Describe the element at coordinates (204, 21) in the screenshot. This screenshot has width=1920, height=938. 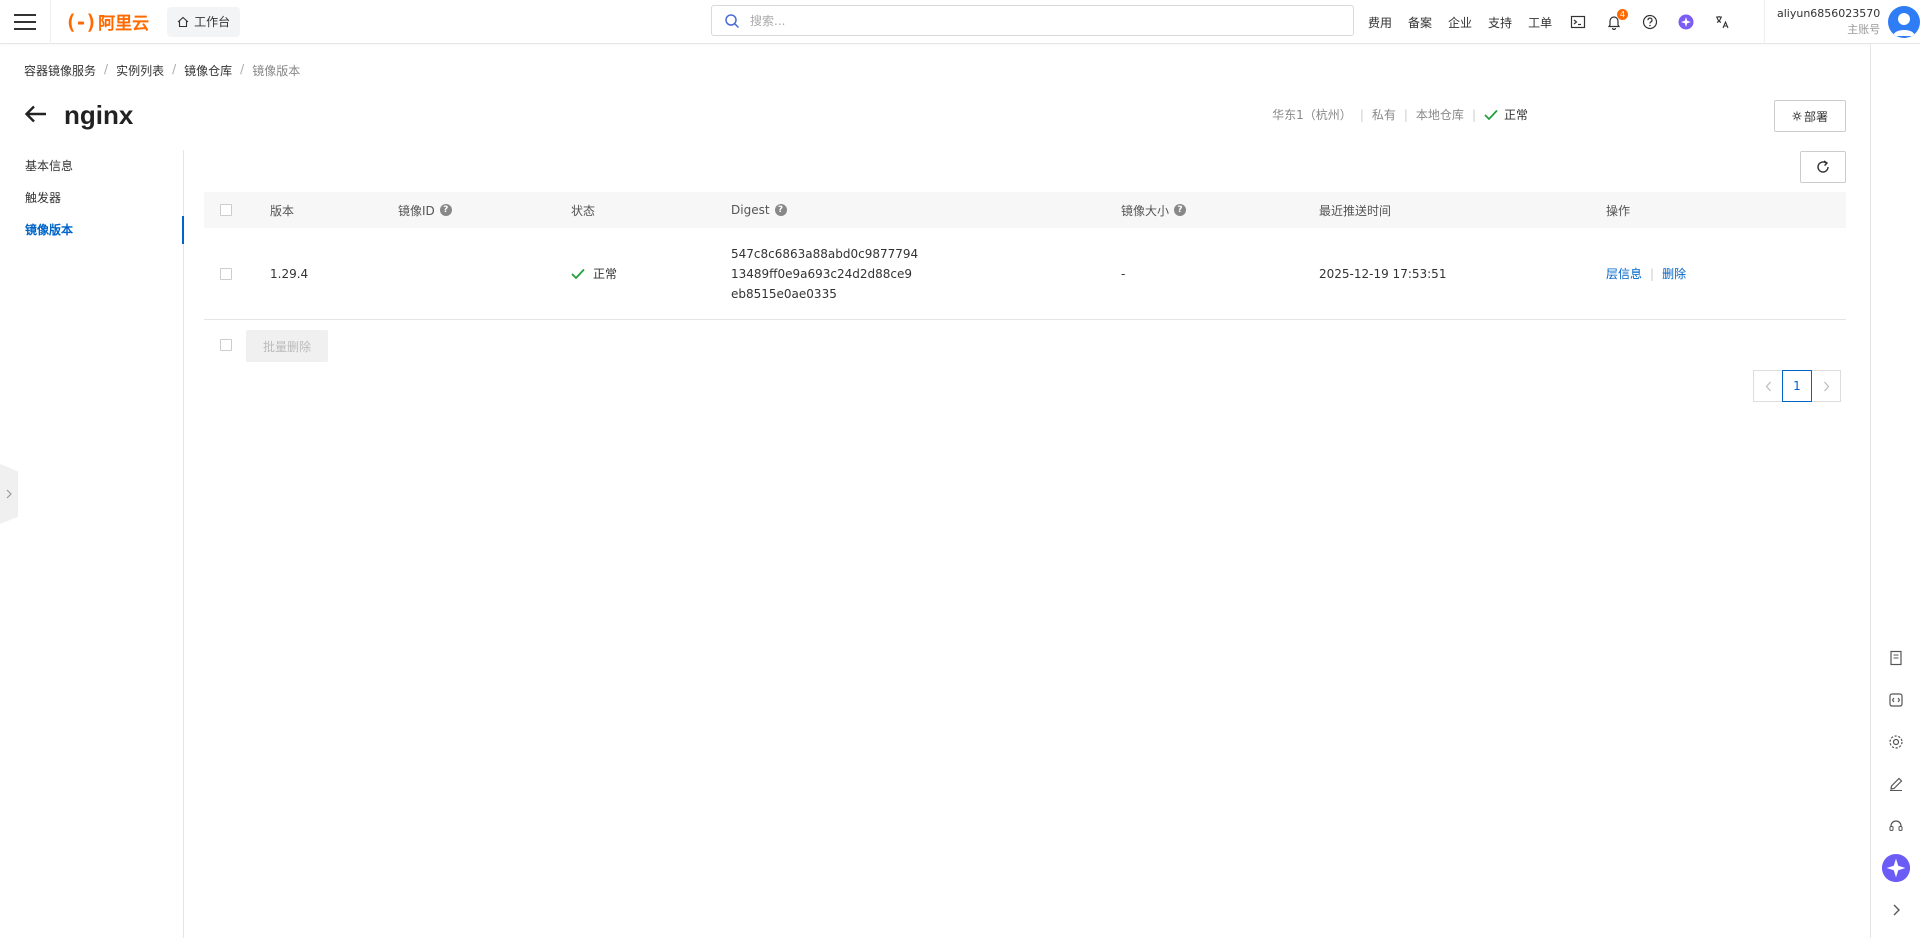
I see `workbench-button: 工作台` at that location.